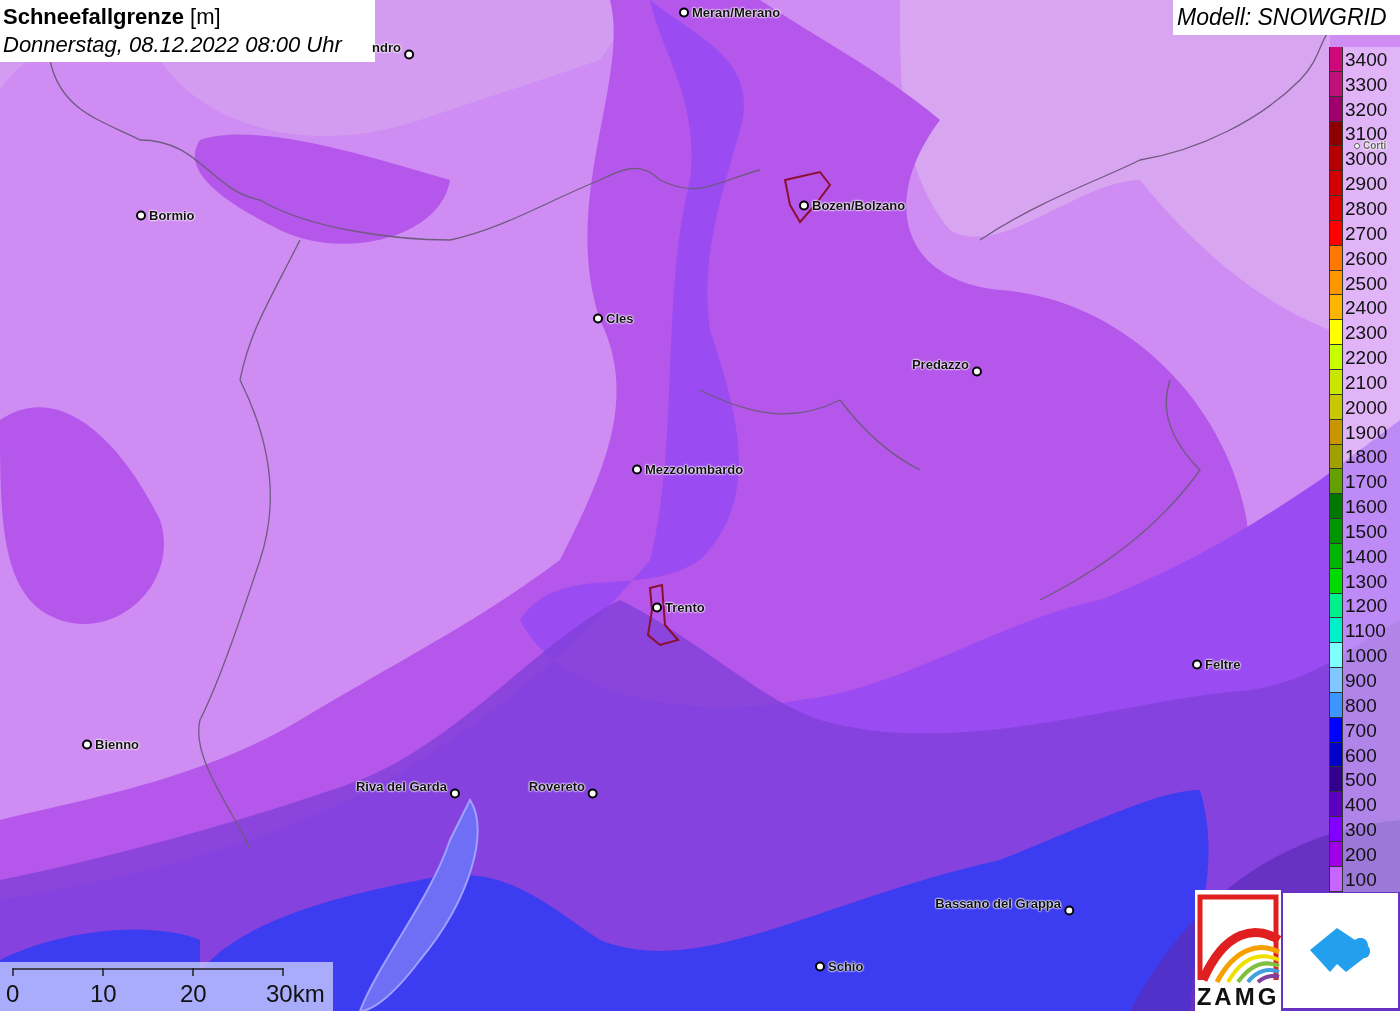 The image size is (1400, 1011). I want to click on city-label: Cles, so click(620, 318).